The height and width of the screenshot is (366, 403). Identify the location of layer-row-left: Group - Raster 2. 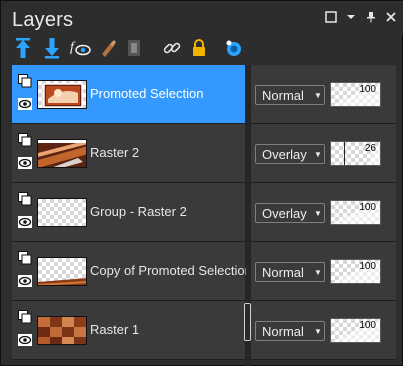
(128, 212).